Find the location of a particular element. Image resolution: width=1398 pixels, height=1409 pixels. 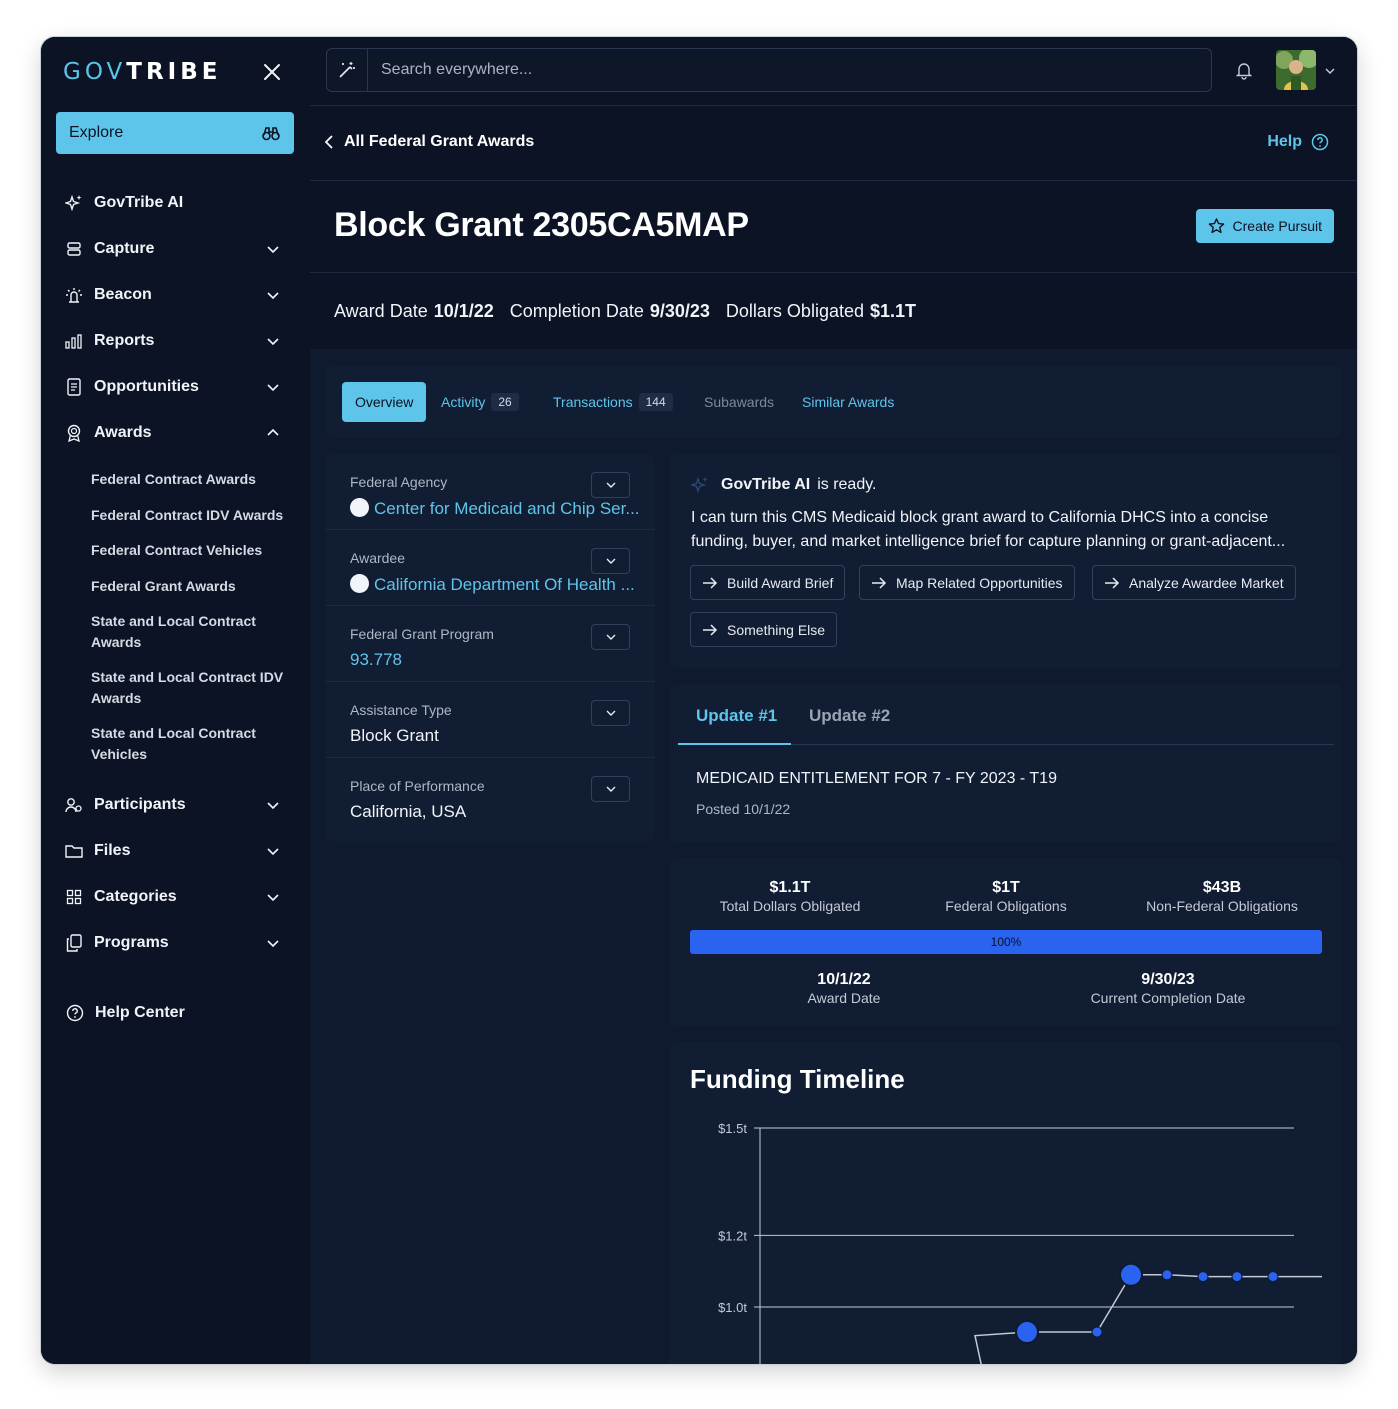

tab-update-1: Update #1 is located at coordinates (736, 716).